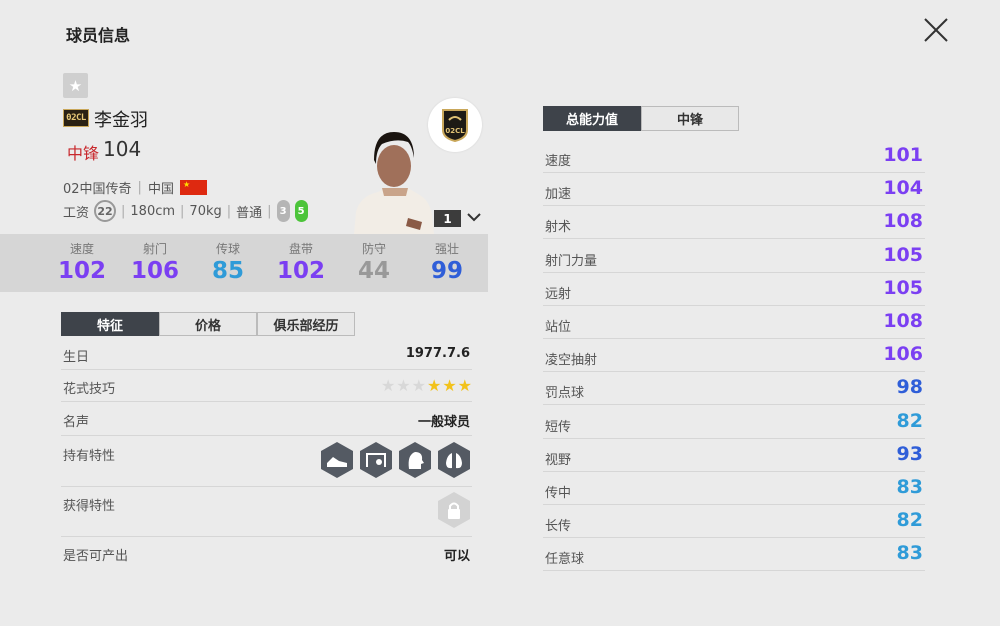 This screenshot has height=626, width=1000. What do you see at coordinates (135, 187) in the screenshot?
I see `player-origin: 02中国传奇 | 中国 ★` at bounding box center [135, 187].